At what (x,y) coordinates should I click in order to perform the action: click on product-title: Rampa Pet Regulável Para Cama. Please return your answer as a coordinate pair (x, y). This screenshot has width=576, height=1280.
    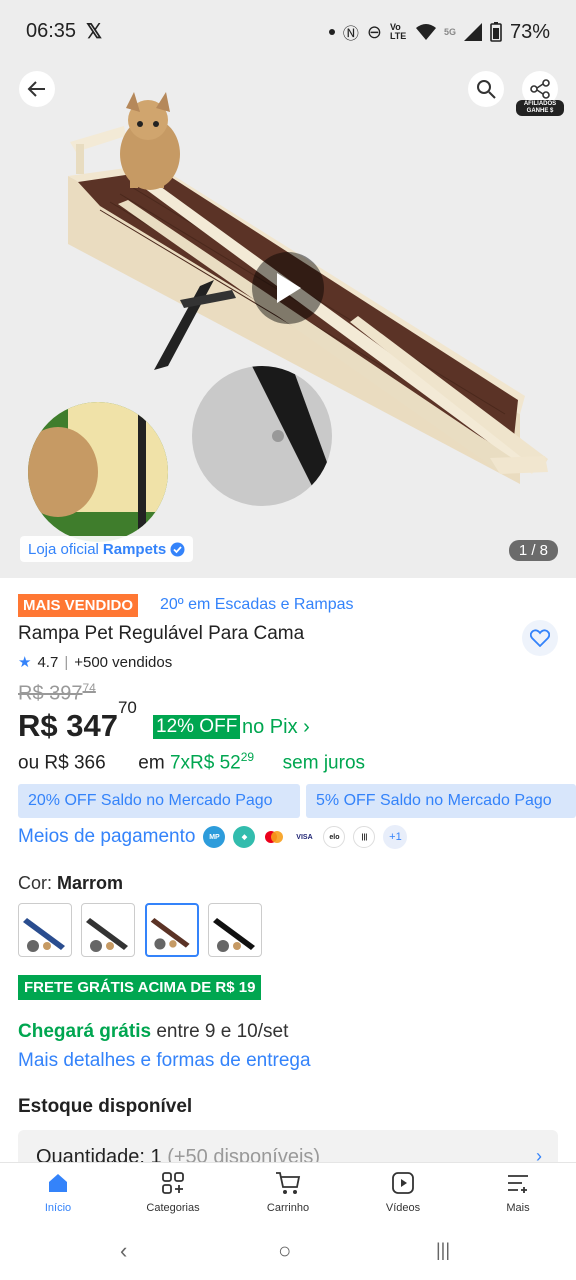
    Looking at the image, I should click on (161, 633).